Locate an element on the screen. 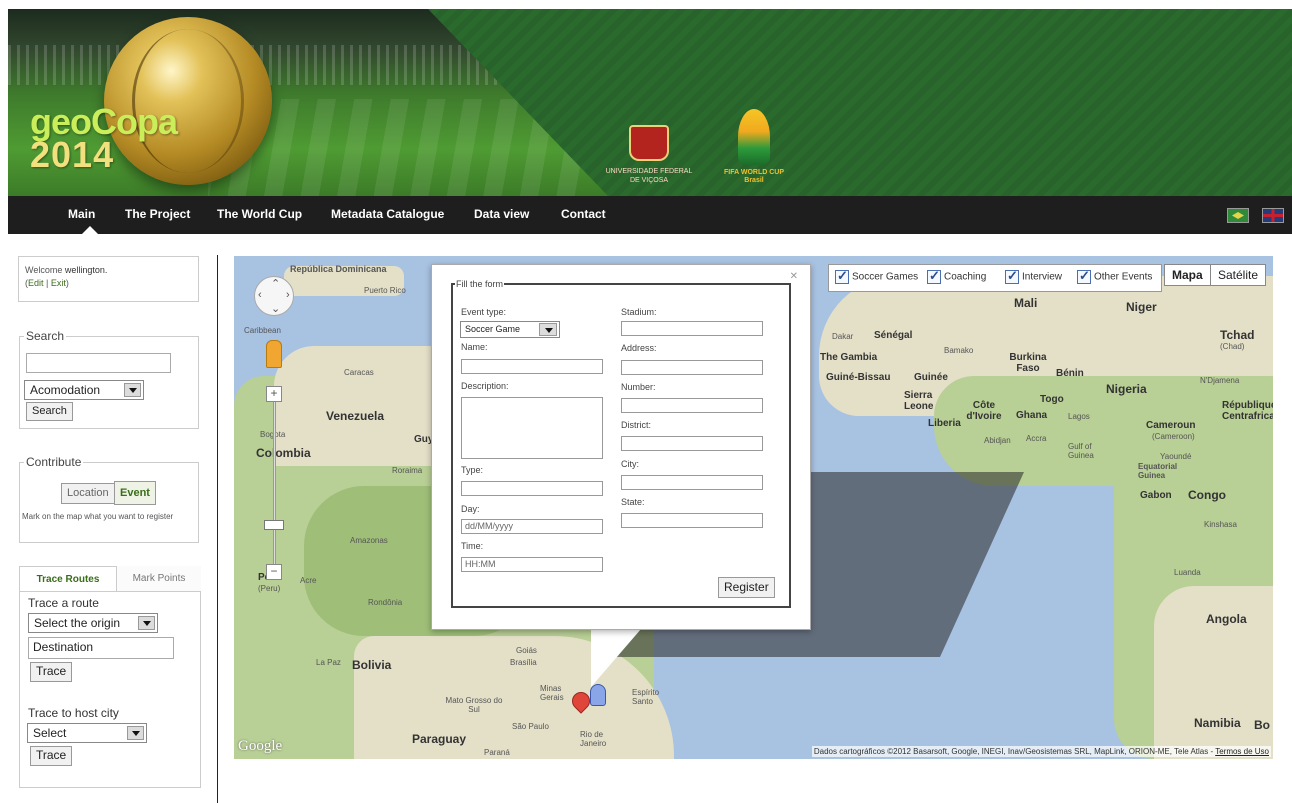  layer-other-events: Other Events is located at coordinates (1114, 276).